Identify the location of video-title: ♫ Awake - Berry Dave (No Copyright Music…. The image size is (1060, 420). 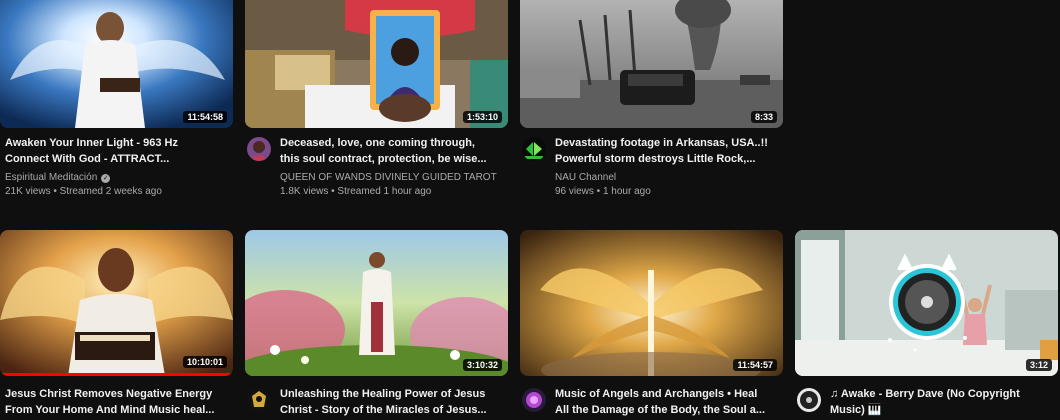
(944, 402).